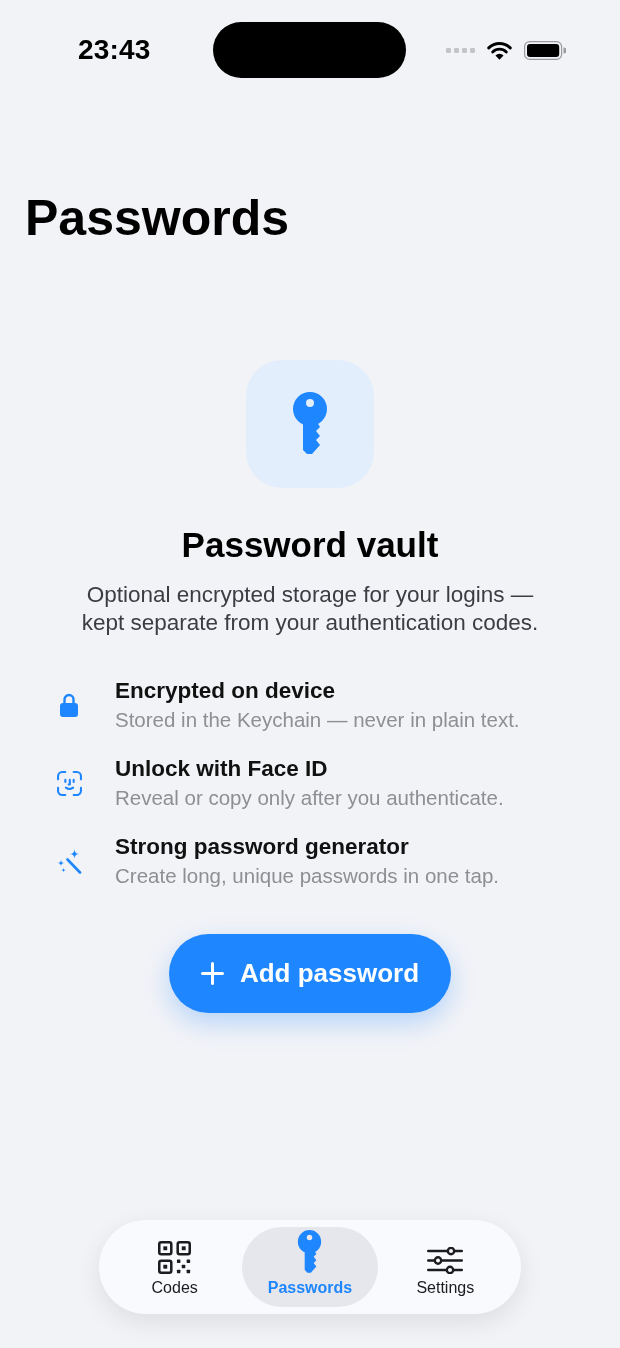  What do you see at coordinates (225, 691) in the screenshot?
I see `feature-title: Encrypted on device` at bounding box center [225, 691].